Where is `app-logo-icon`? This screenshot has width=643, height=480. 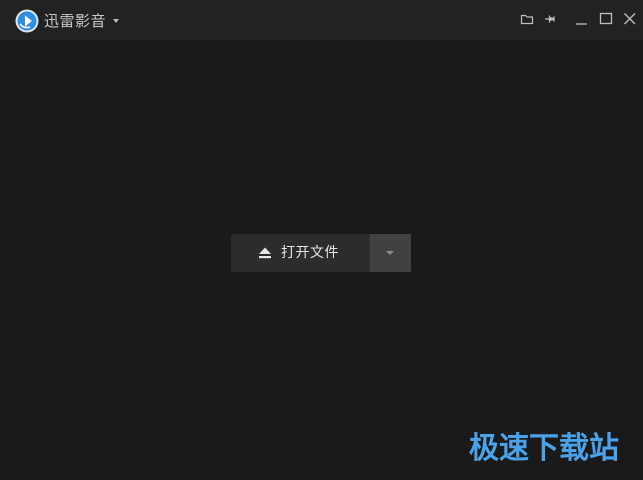
app-logo-icon is located at coordinates (27, 21).